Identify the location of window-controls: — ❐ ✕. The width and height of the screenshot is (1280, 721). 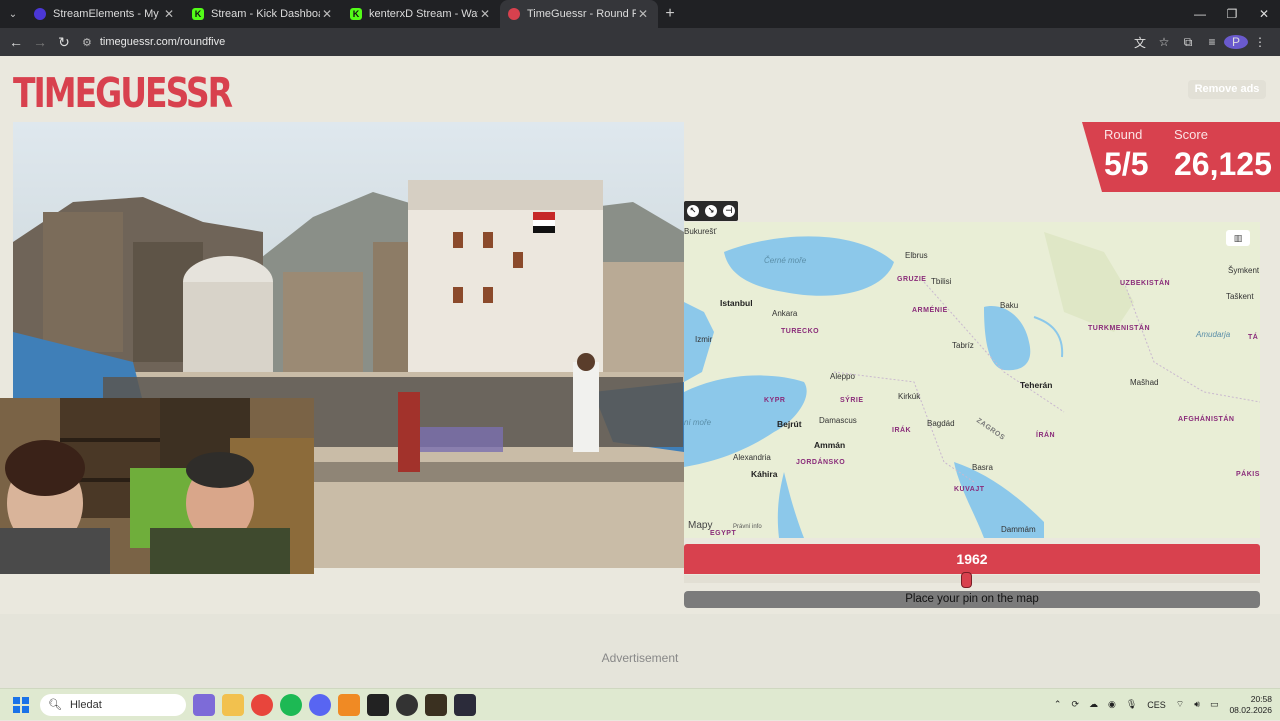
(1232, 14).